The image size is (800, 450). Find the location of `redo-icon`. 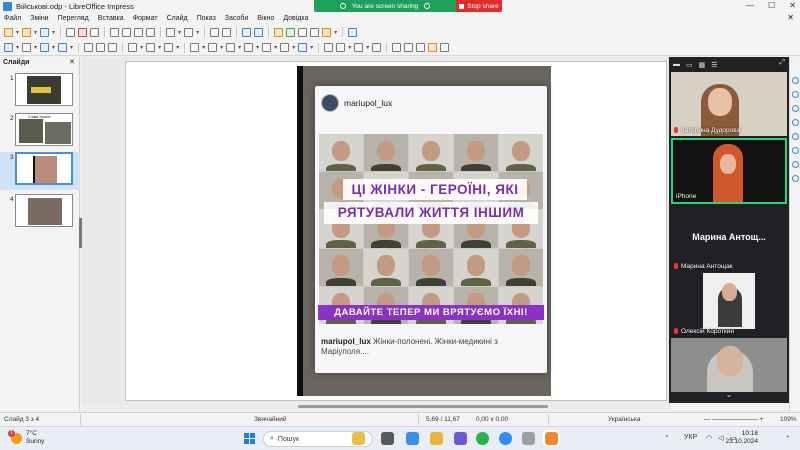

redo-icon is located at coordinates (189, 32).